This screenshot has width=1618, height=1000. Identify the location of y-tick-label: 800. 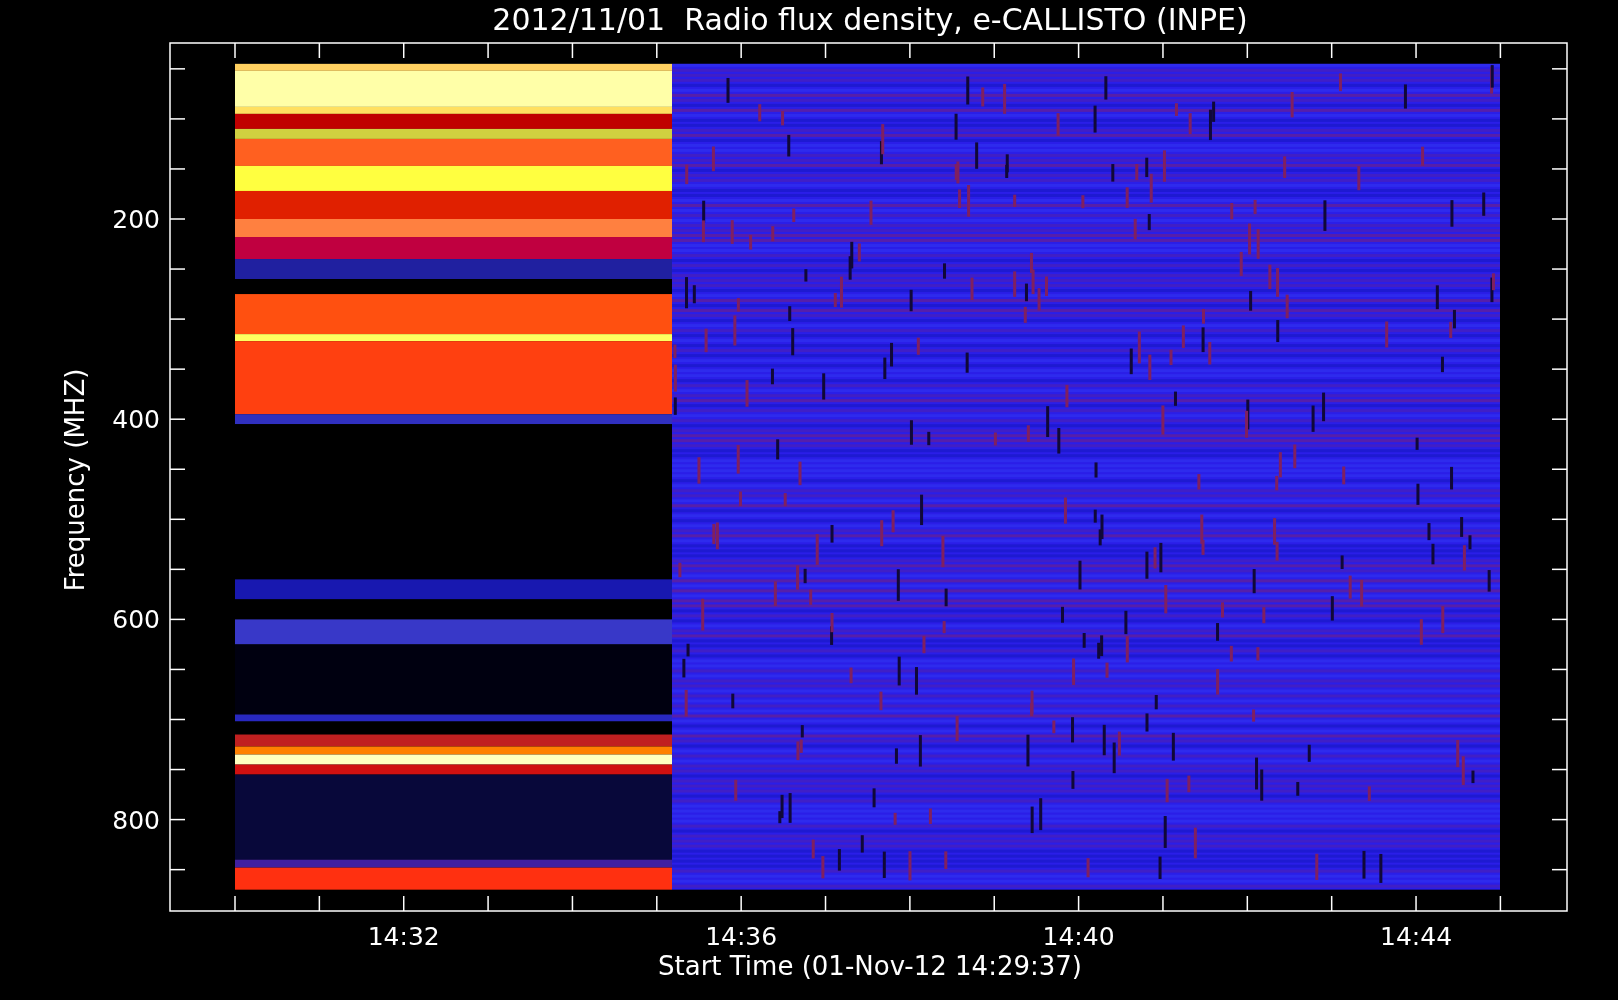
(136, 820).